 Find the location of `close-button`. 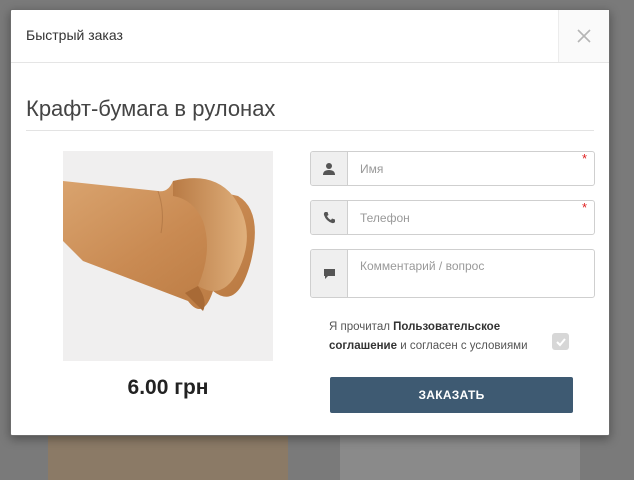

close-button is located at coordinates (583, 36).